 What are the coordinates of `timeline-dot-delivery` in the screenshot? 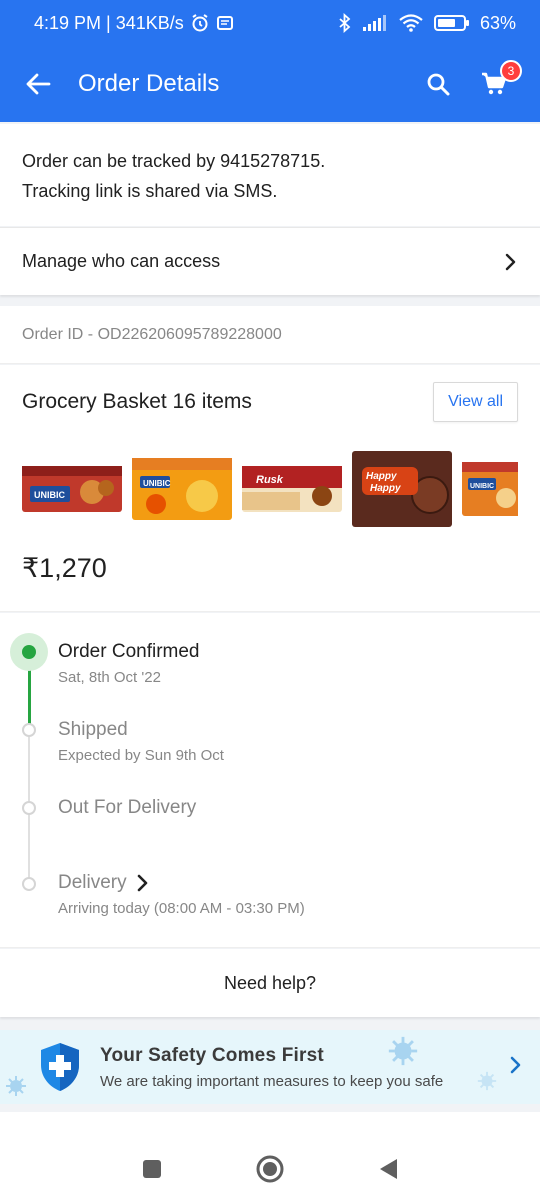 It's located at (29, 884).